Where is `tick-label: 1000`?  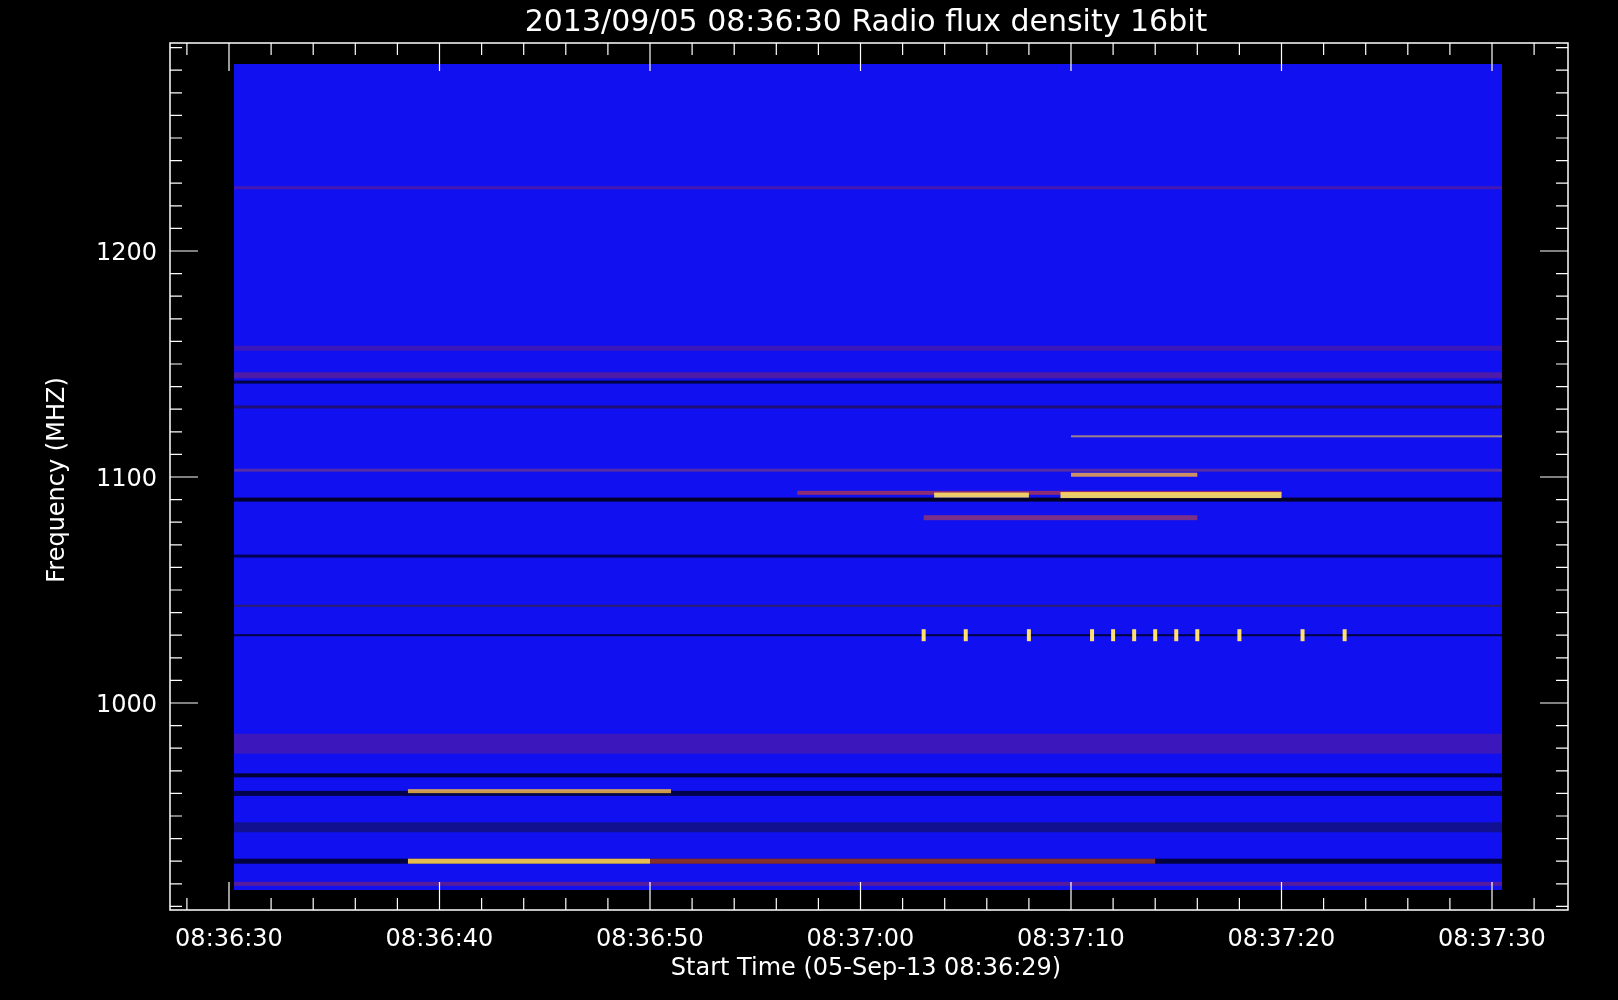 tick-label: 1000 is located at coordinates (126, 704).